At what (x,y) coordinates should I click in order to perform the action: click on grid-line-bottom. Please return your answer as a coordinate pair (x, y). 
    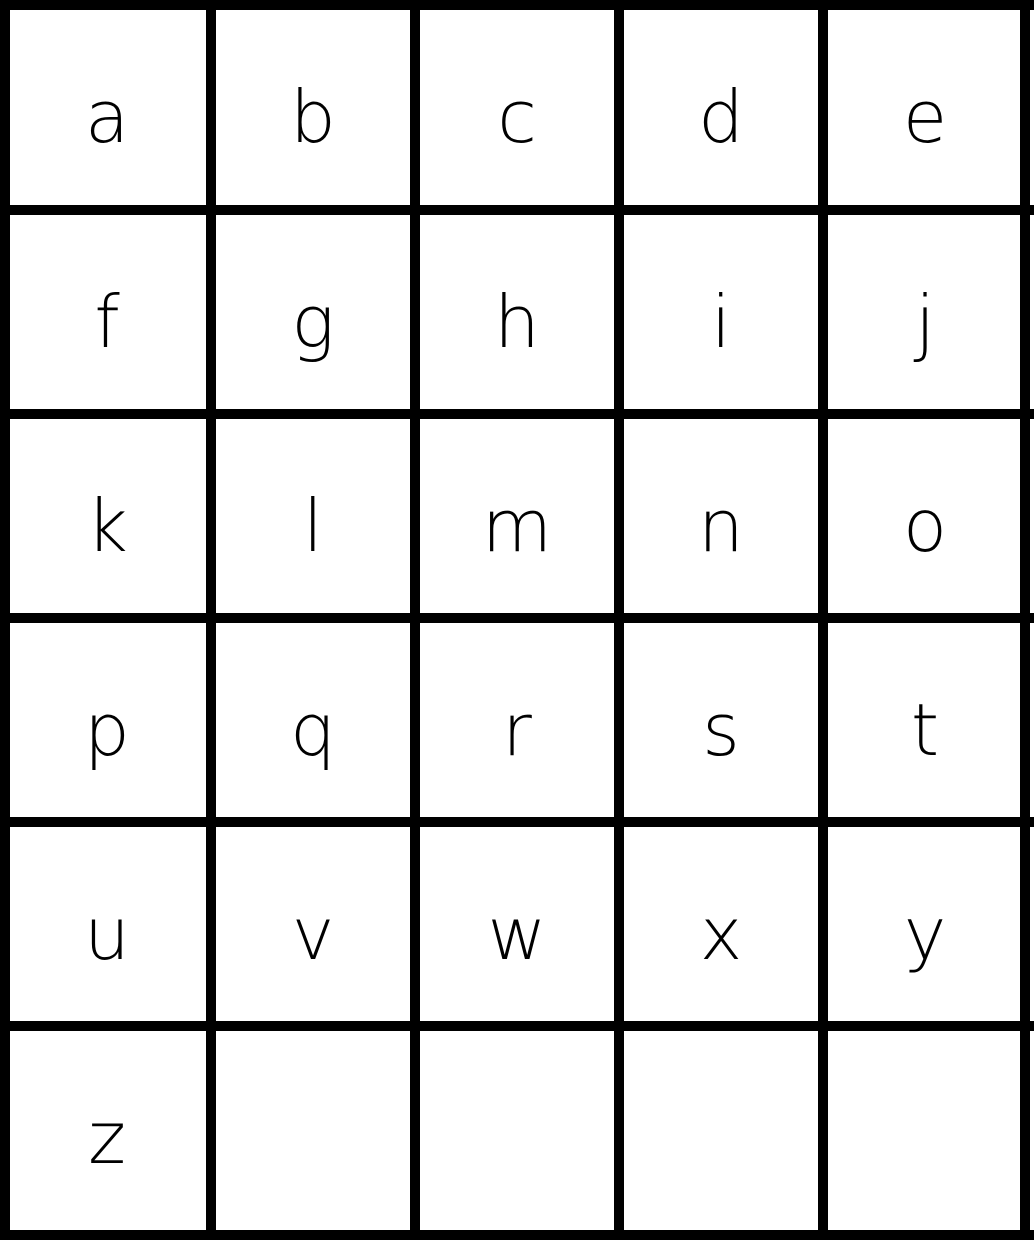
    Looking at the image, I should click on (517, 1235).